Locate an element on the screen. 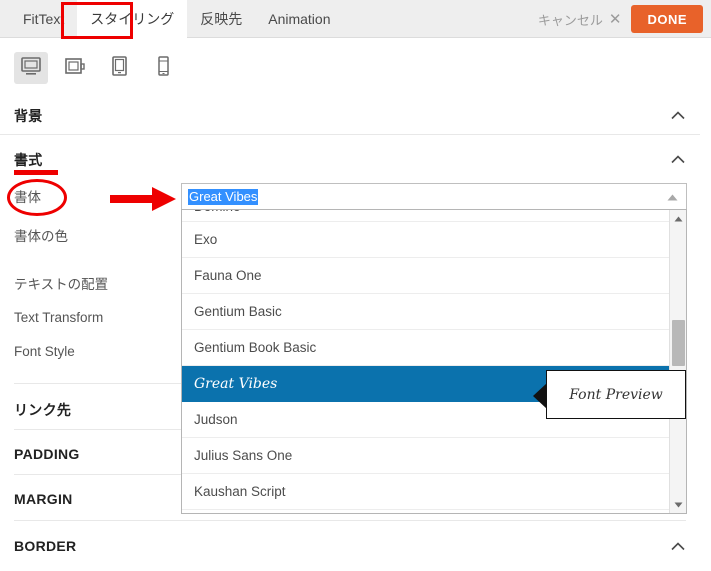  font-preview-text: Font Preview is located at coordinates (616, 394).